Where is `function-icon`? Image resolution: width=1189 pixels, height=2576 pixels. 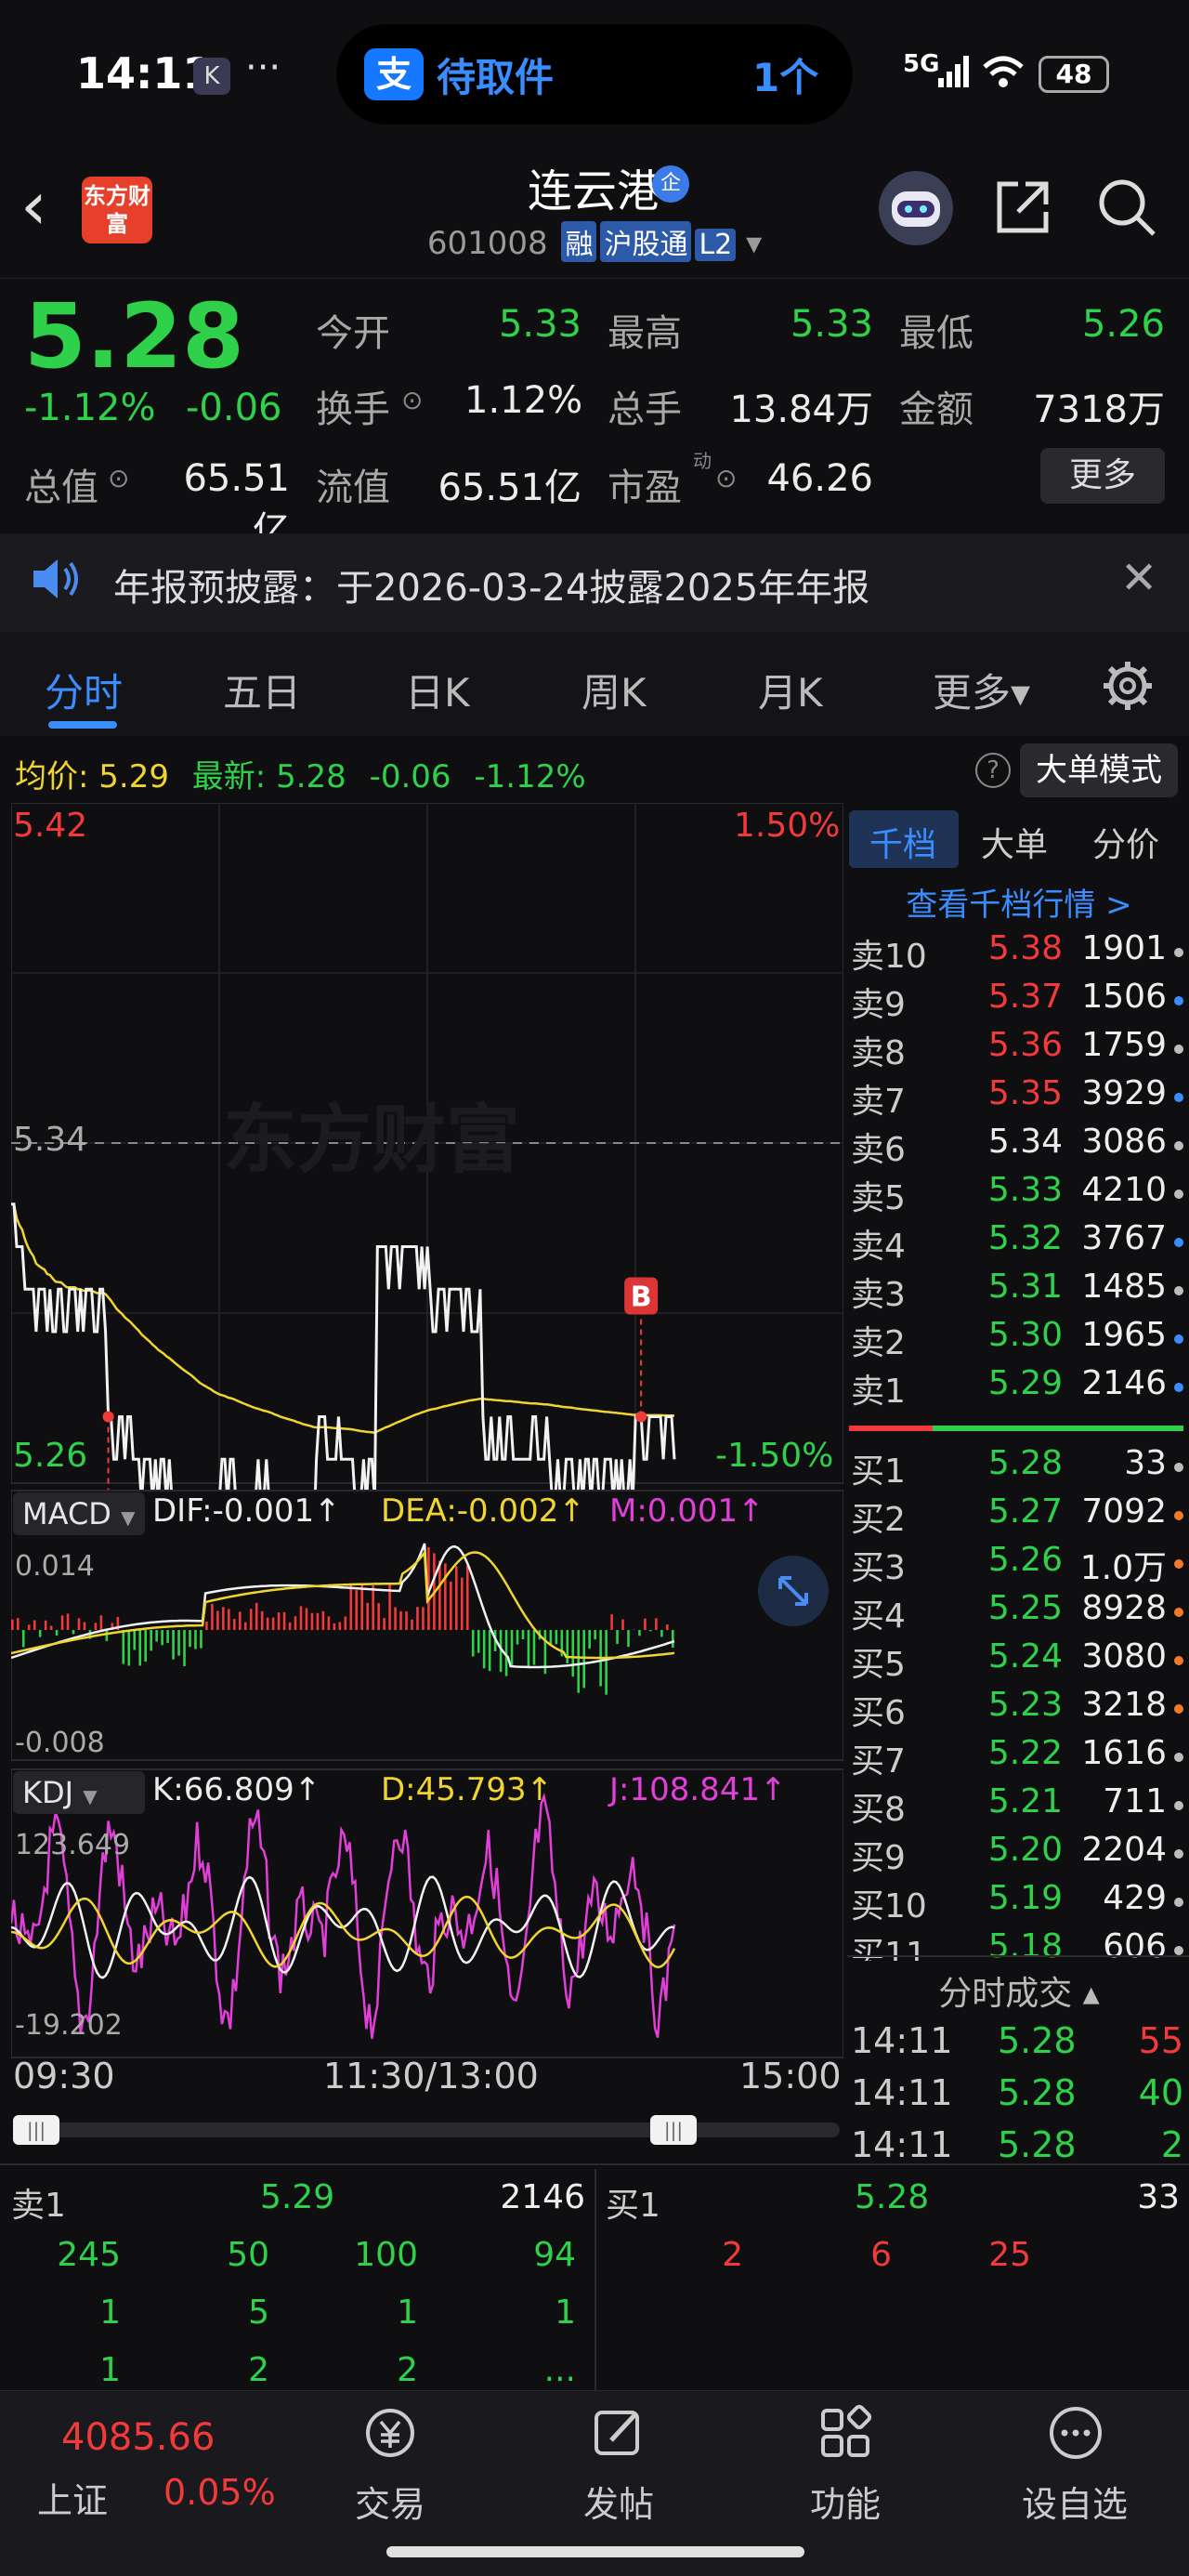 function-icon is located at coordinates (845, 2433).